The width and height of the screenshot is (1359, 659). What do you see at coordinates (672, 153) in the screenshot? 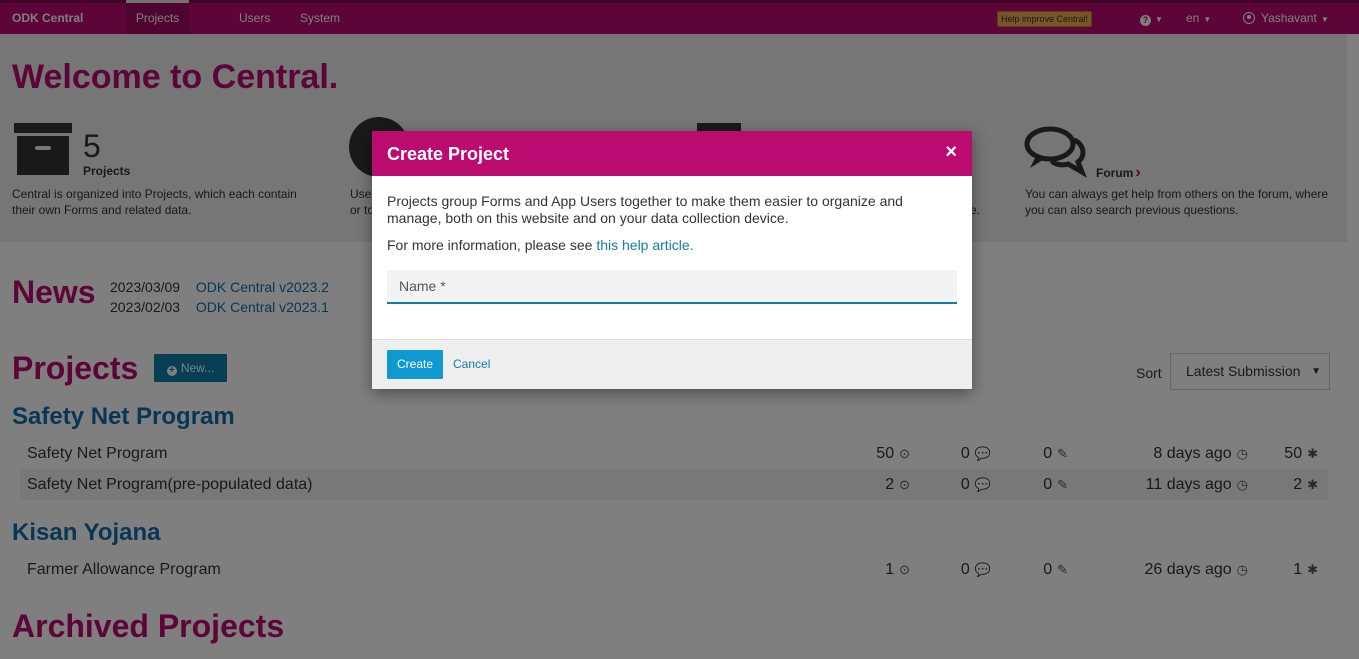
I see `modal-header: Create Project ×` at bounding box center [672, 153].